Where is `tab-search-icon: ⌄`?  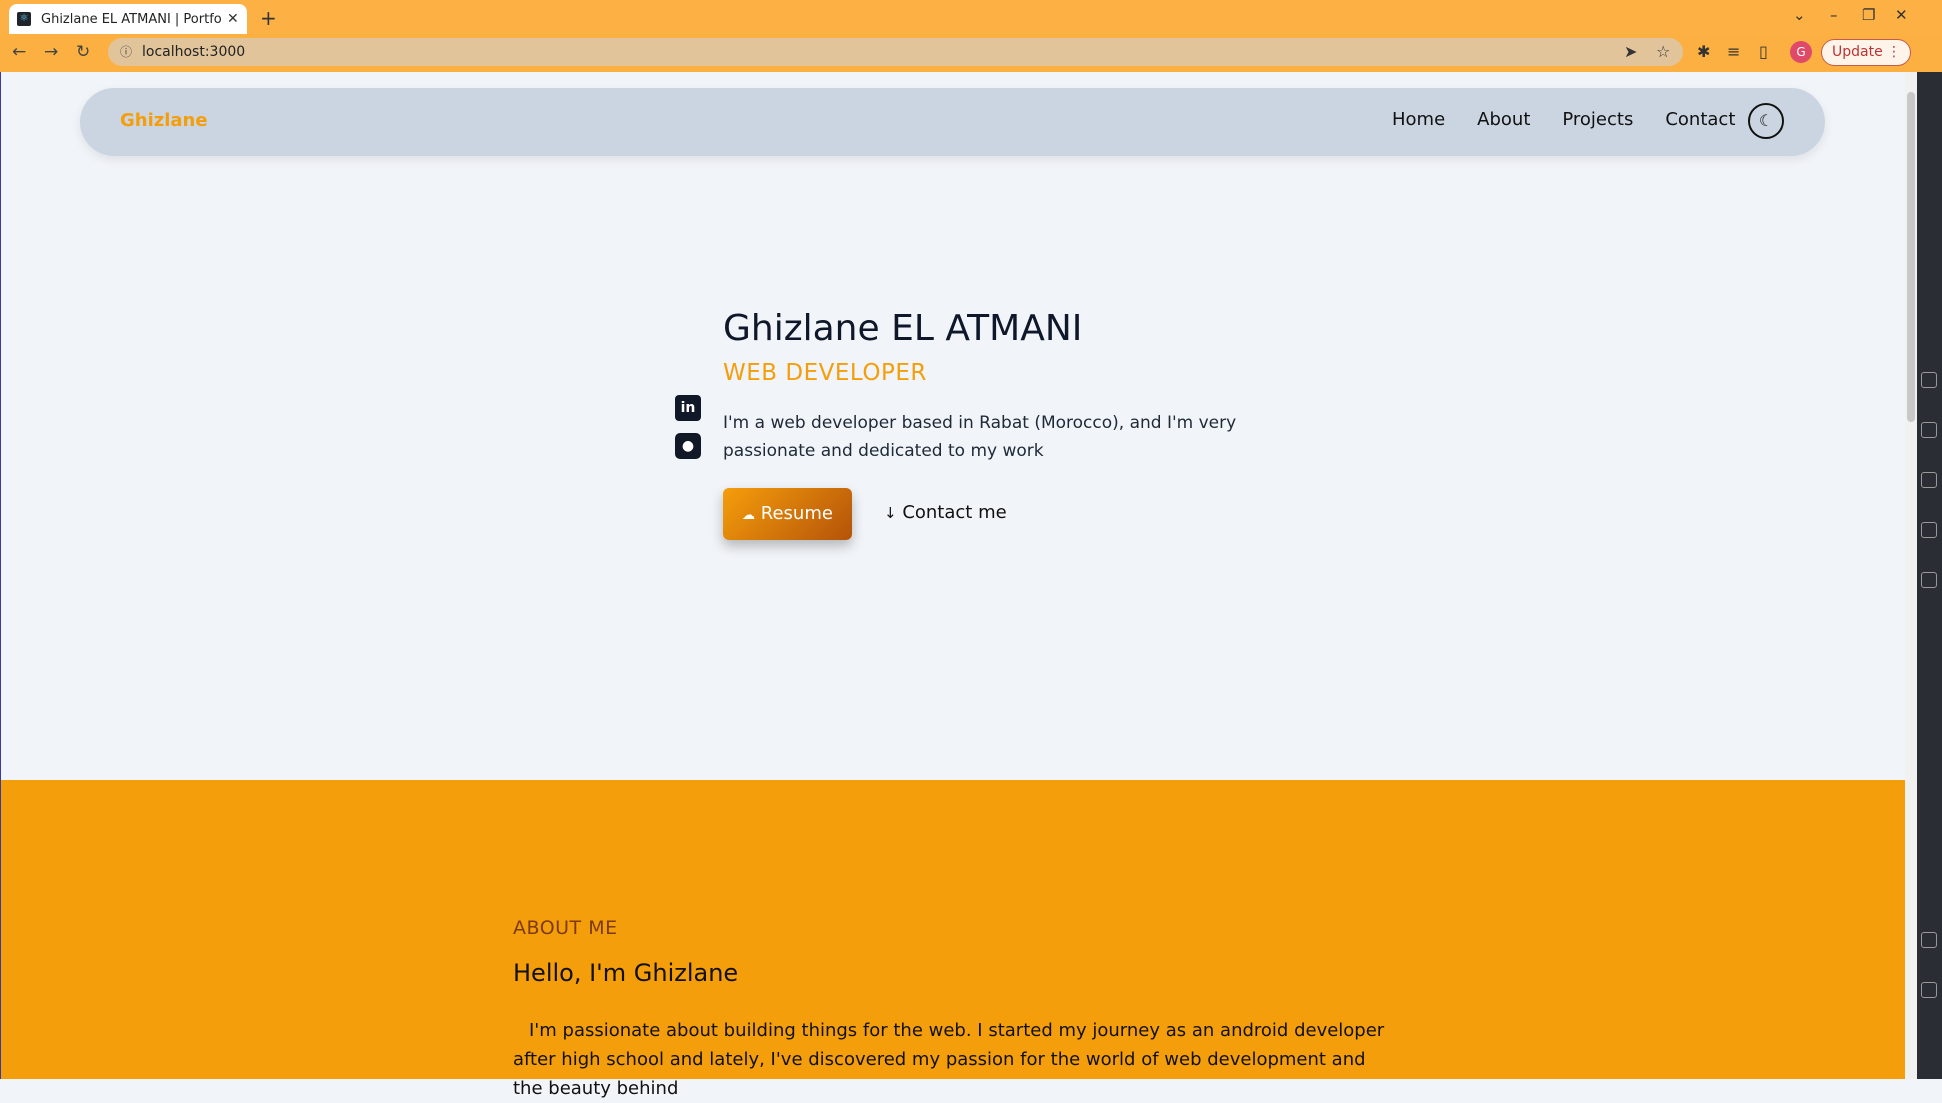
tab-search-icon: ⌄ is located at coordinates (1799, 15).